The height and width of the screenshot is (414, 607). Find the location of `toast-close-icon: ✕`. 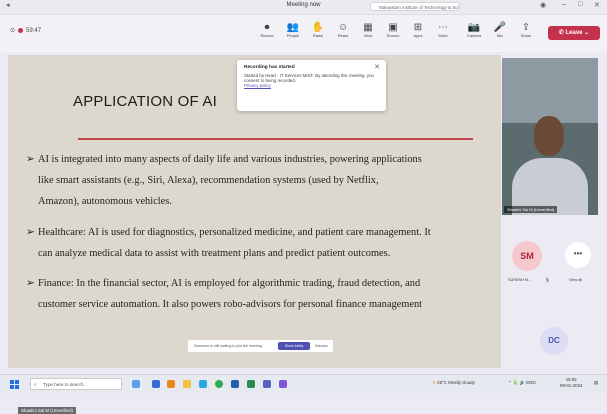

toast-close-icon: ✕ is located at coordinates (377, 67).